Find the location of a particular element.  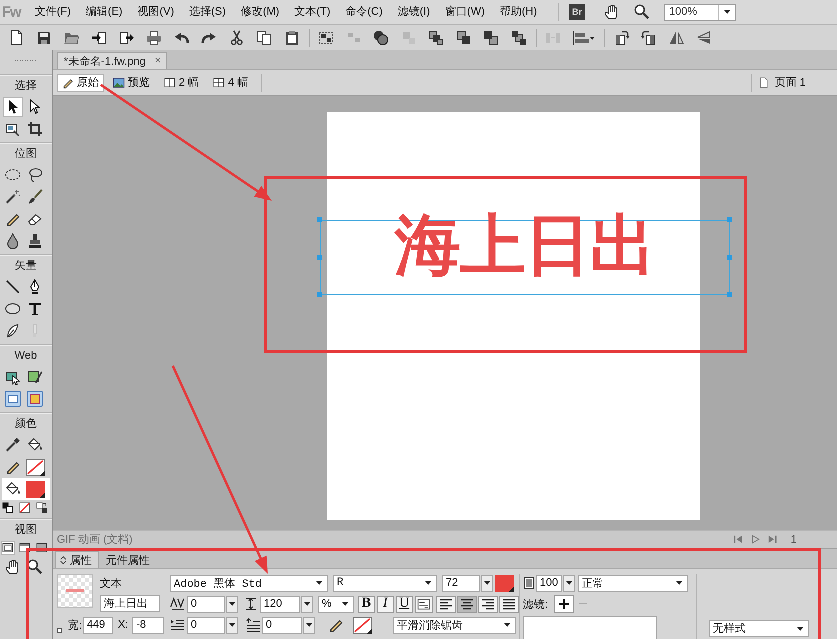

font-style-dropdown: R is located at coordinates (385, 583).